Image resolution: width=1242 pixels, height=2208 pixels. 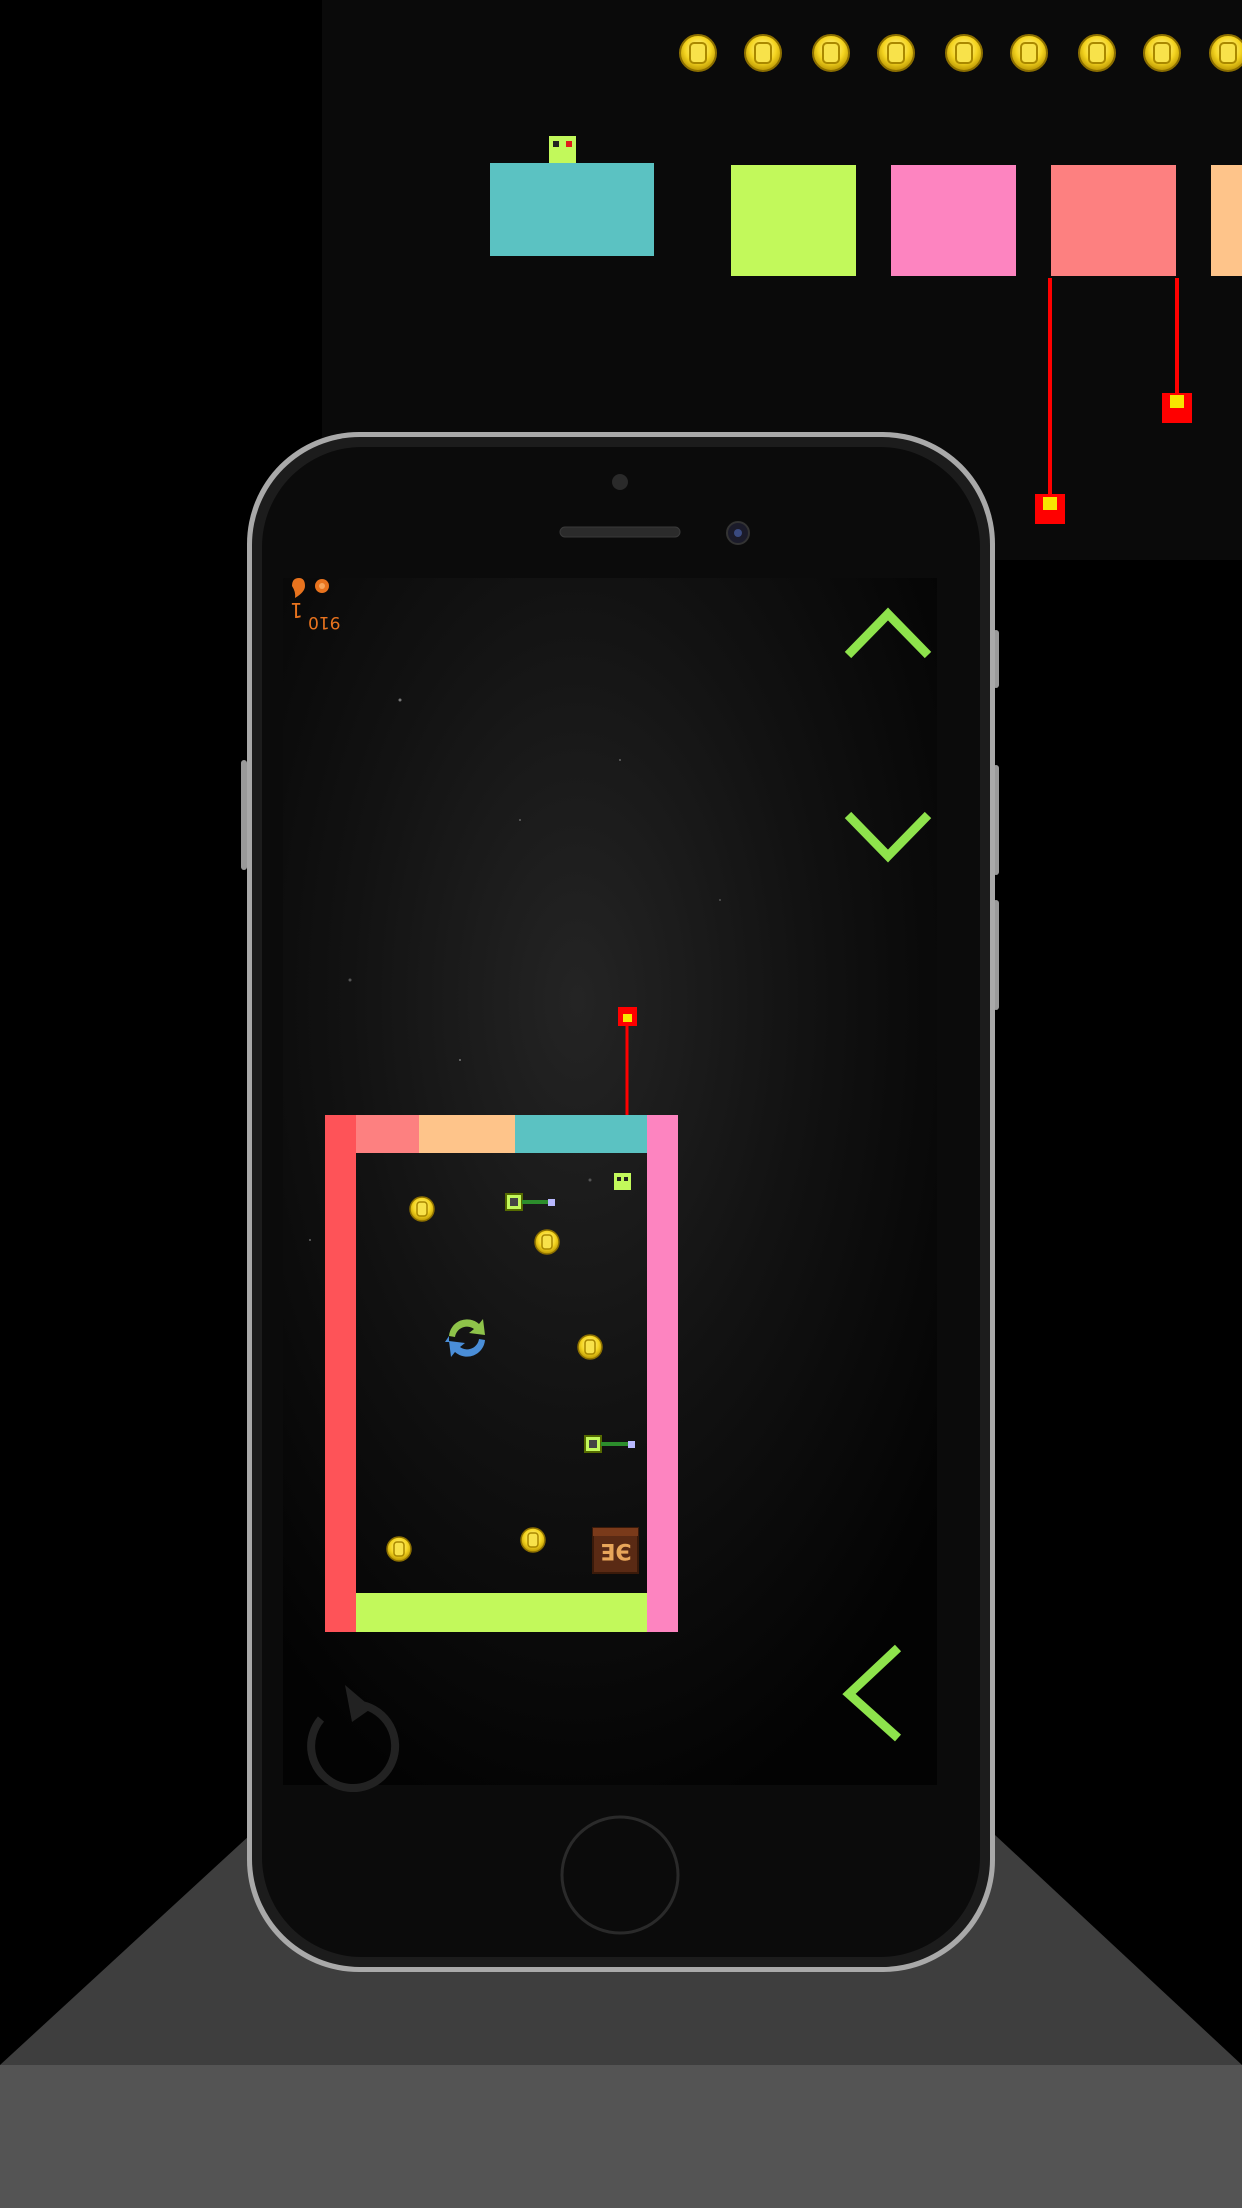 I want to click on block-salmon, so click(x=1113, y=220).